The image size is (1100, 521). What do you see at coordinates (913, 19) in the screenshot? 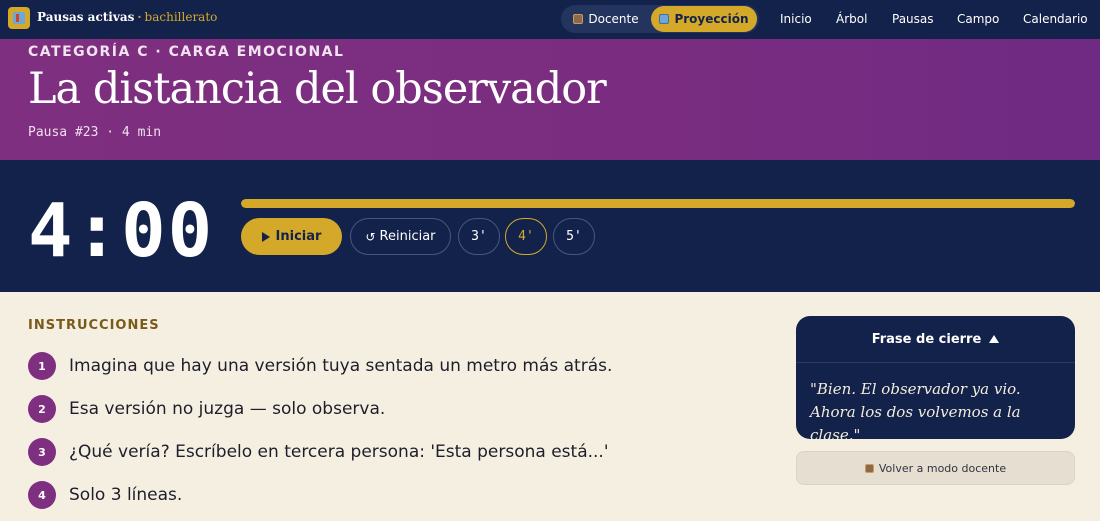
I see `nav-link-pausas: Pausas` at bounding box center [913, 19].